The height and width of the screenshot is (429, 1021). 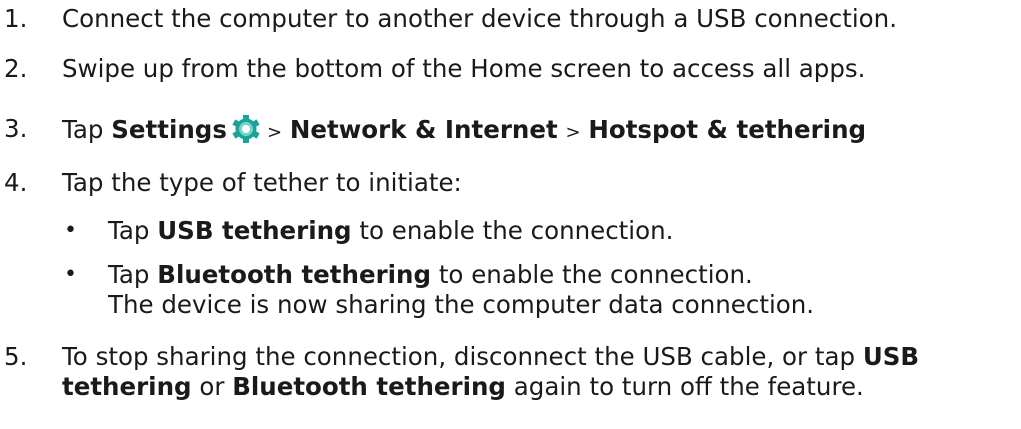 What do you see at coordinates (16, 182) in the screenshot?
I see `step-number: 4.` at bounding box center [16, 182].